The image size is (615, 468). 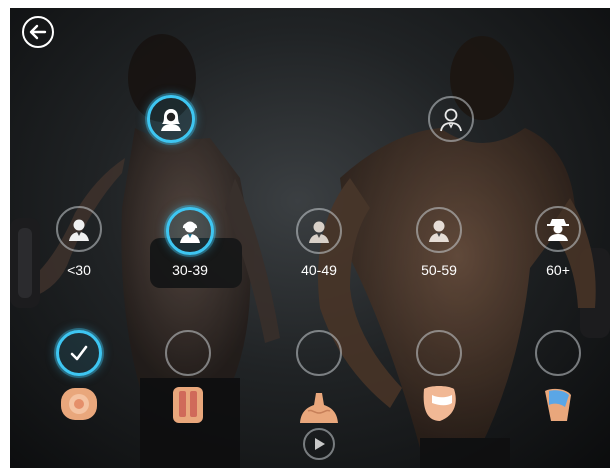 What do you see at coordinates (439, 353) in the screenshot?
I see `buttocks-select-toggle` at bounding box center [439, 353].